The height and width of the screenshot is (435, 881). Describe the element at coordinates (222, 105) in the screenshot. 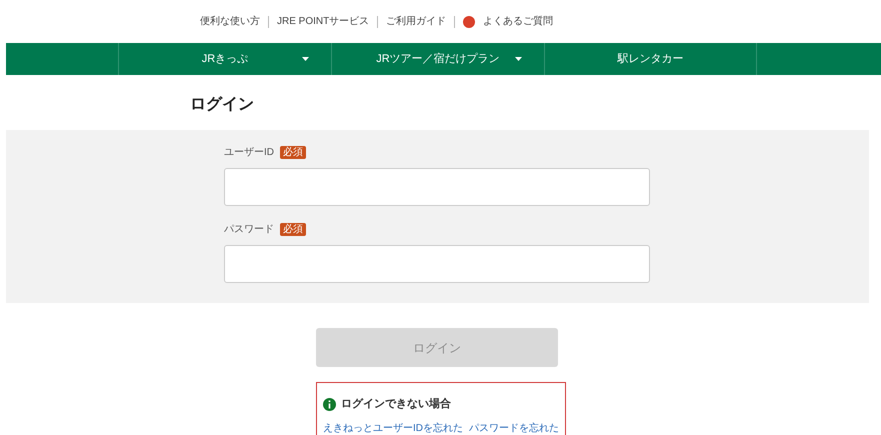

I see `page-title: ログイン` at that location.